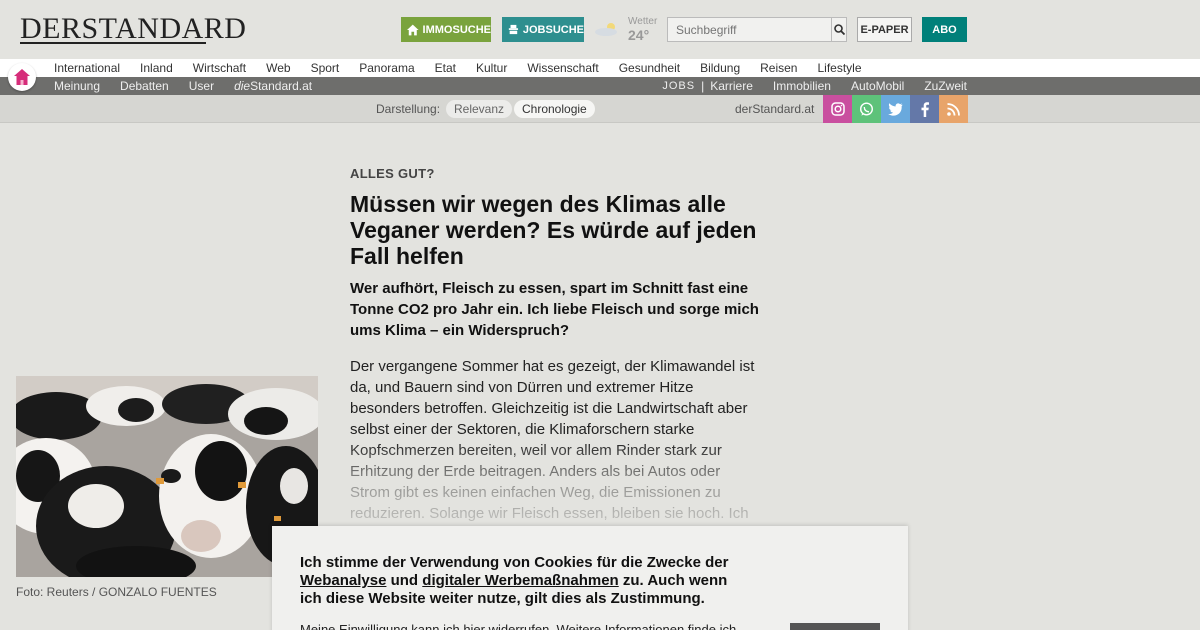  I want to click on site-name: derStandard.at, so click(774, 109).